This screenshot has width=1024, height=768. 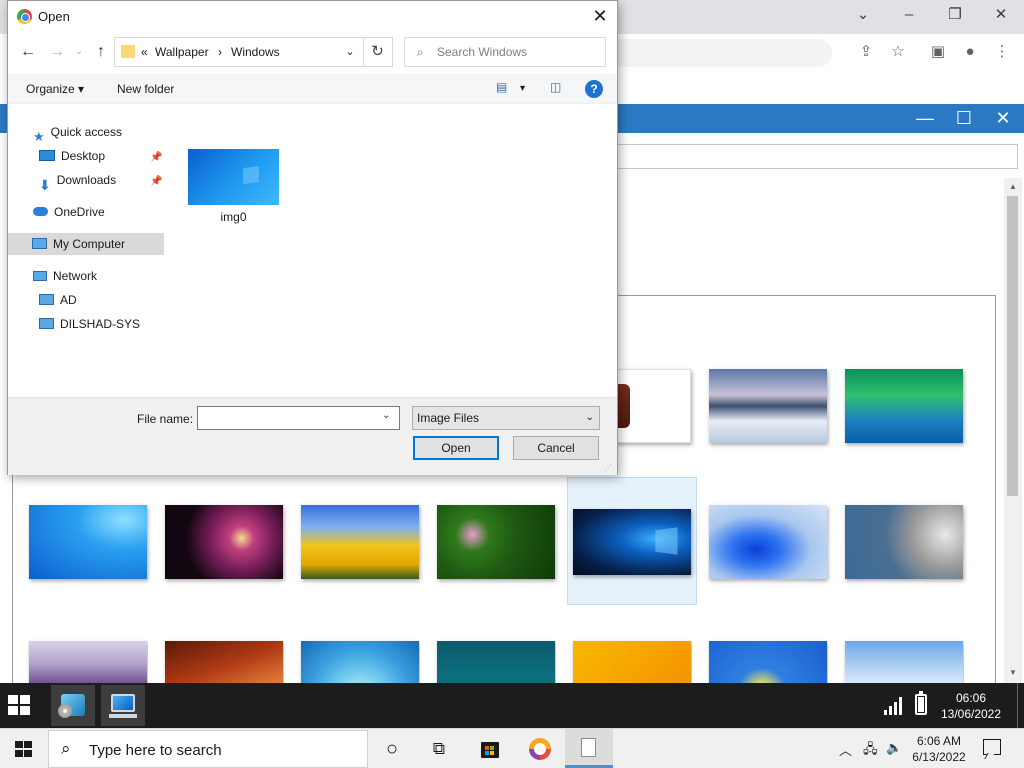 I want to click on nav-item-dilshad-sys: DILSHAD-SYS, so click(x=89, y=324).